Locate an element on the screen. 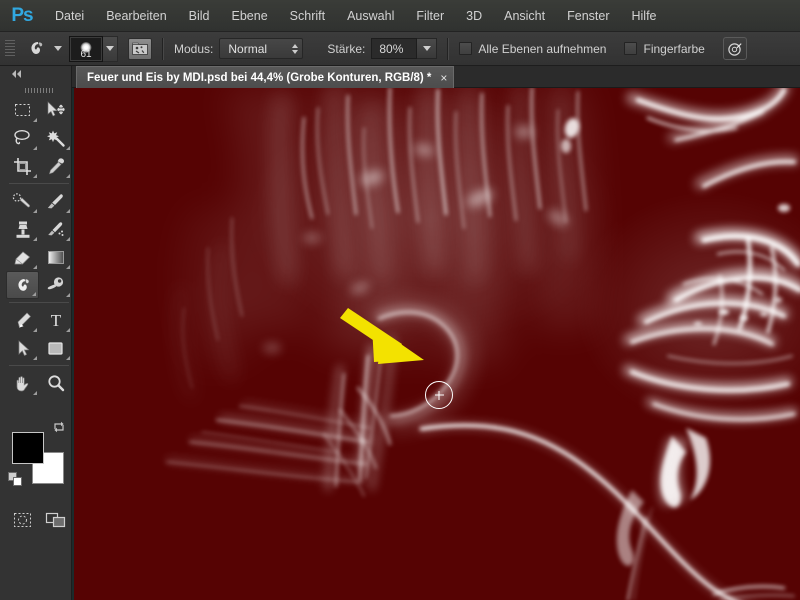 The image size is (800, 600). blend-mode-select: Normal is located at coordinates (261, 48).